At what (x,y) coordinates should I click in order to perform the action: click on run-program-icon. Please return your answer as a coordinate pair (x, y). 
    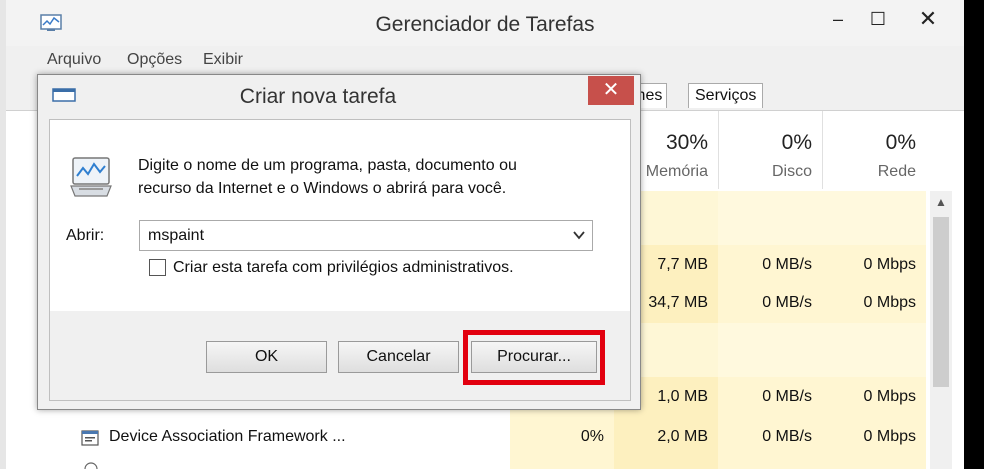
    Looking at the image, I should click on (91, 177).